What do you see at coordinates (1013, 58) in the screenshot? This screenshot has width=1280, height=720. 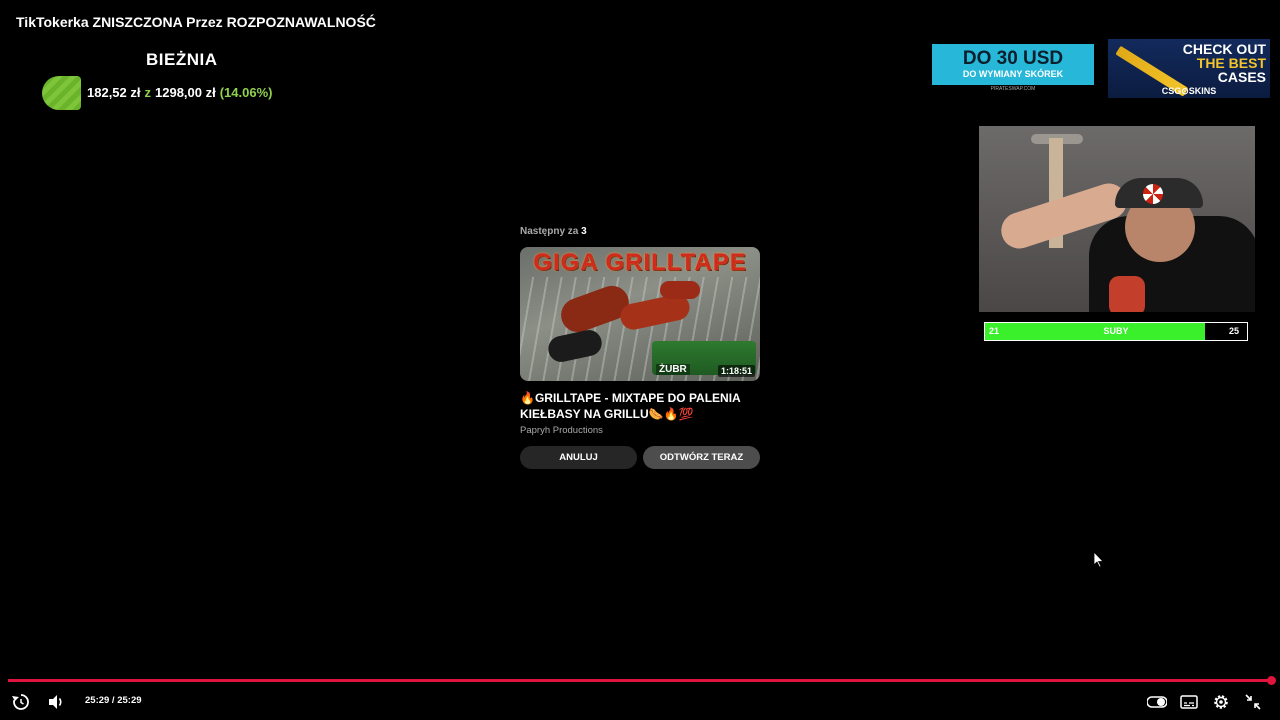 I see `ad-headline: DO 30 USD` at bounding box center [1013, 58].